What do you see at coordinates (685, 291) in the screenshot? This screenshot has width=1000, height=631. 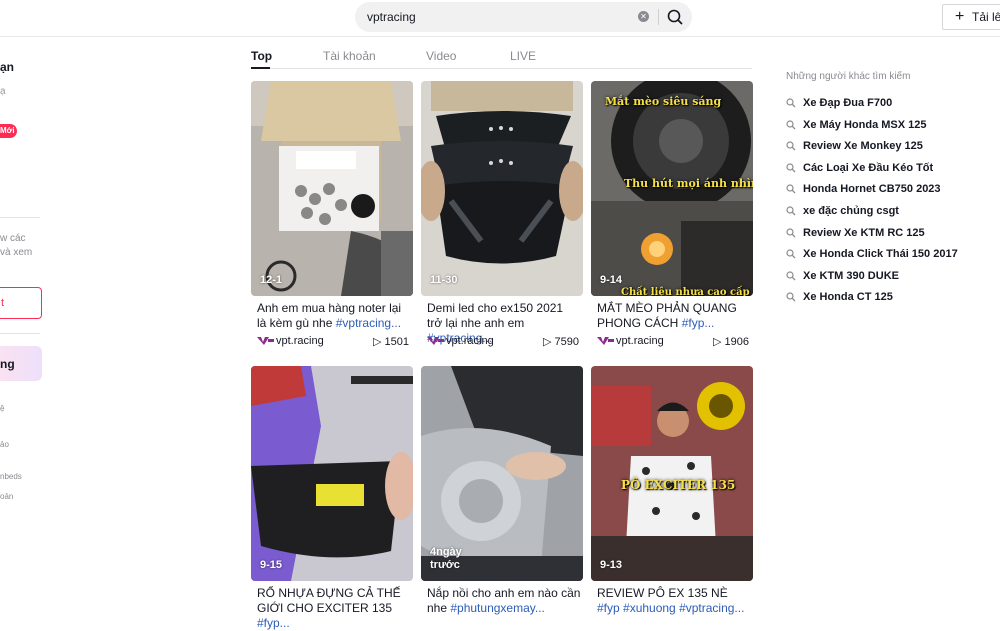 I see `video-overlay-text: Chất liệu nhựa cao cấp` at bounding box center [685, 291].